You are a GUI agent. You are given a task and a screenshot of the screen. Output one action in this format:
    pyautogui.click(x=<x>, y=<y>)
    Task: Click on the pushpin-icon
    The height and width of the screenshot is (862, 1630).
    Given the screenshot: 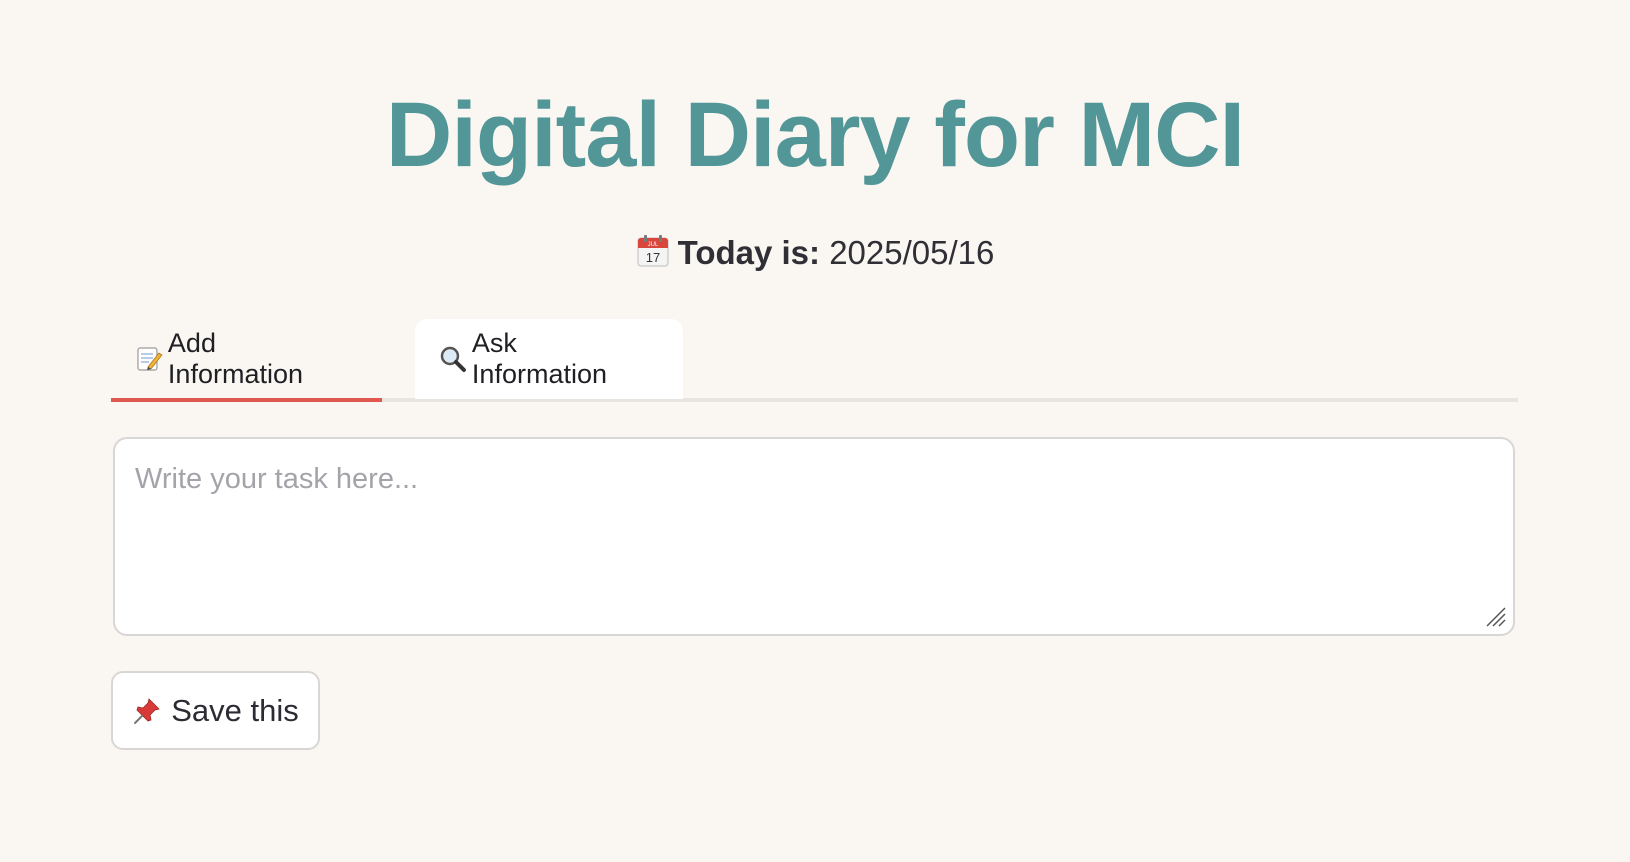 What is the action you would take?
    pyautogui.click(x=147, y=710)
    